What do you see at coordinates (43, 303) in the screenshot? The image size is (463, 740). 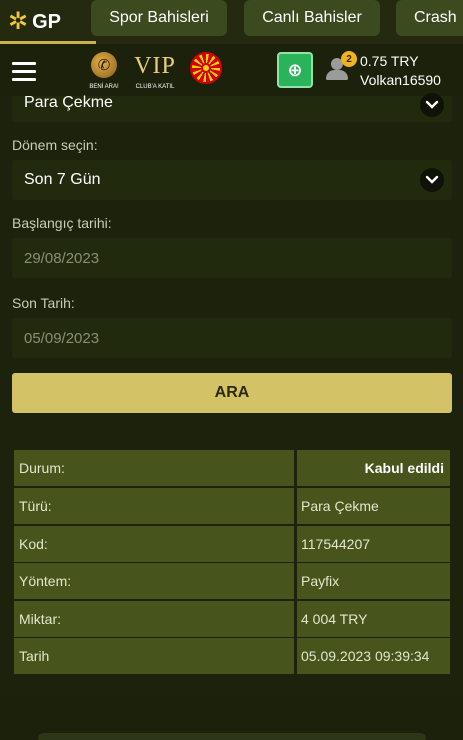 I see `end-date-label: Son Tarih:` at bounding box center [43, 303].